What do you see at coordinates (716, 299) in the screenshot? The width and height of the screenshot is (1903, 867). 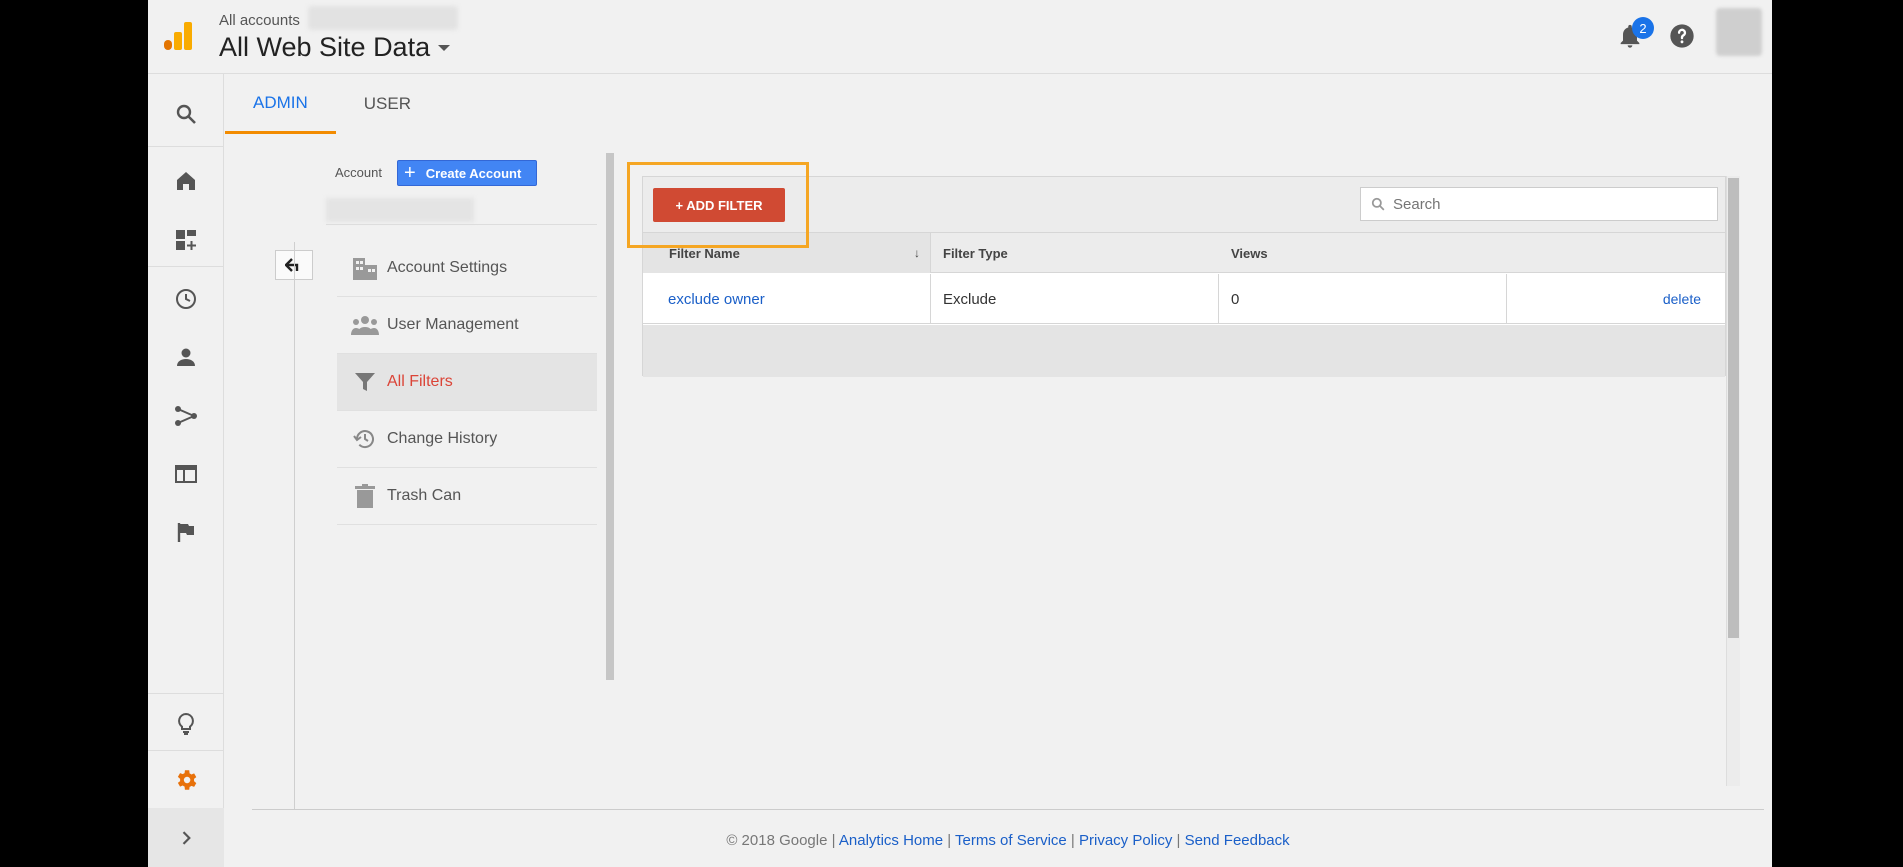 I see `filter-name-link: exclude owner` at bounding box center [716, 299].